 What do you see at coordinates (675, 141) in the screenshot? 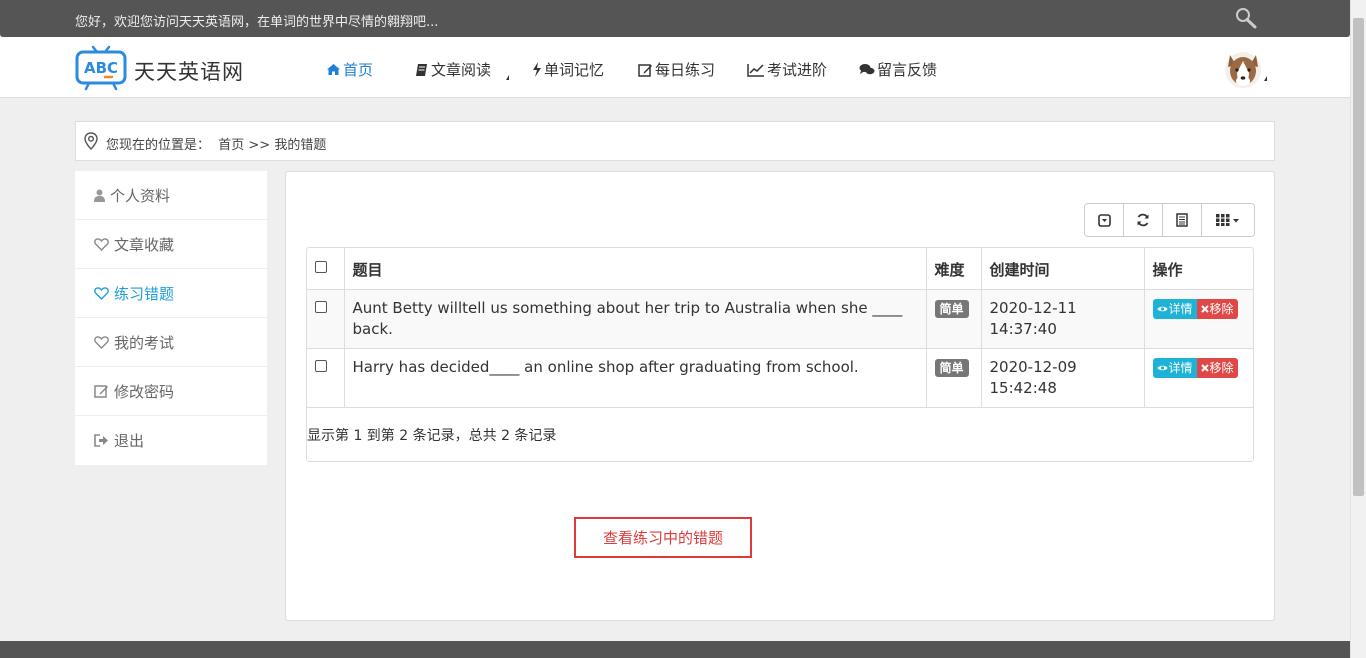
I see `breadcrumb: 您现在的位置是： 首页 >> 我的错题` at bounding box center [675, 141].